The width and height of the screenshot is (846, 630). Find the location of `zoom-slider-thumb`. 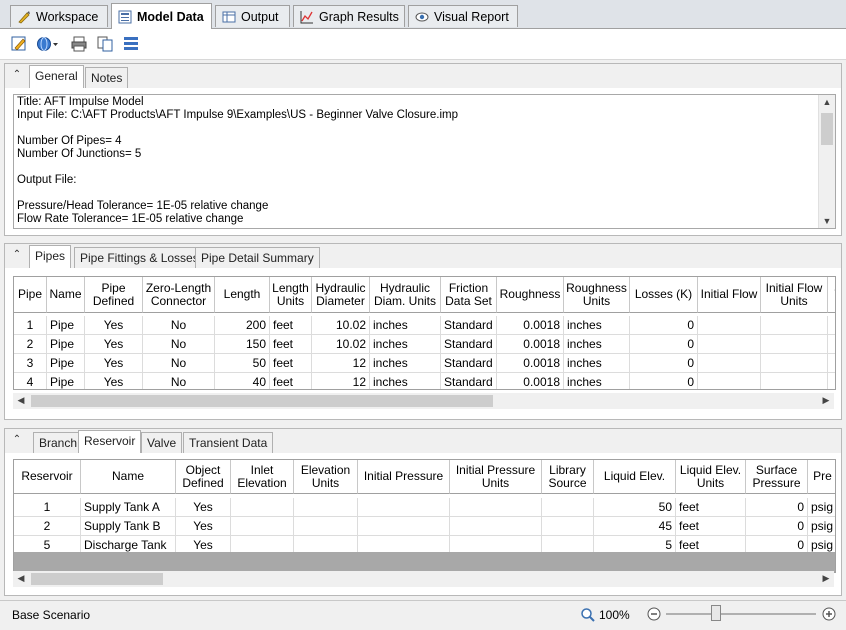

zoom-slider-thumb is located at coordinates (715, 613).